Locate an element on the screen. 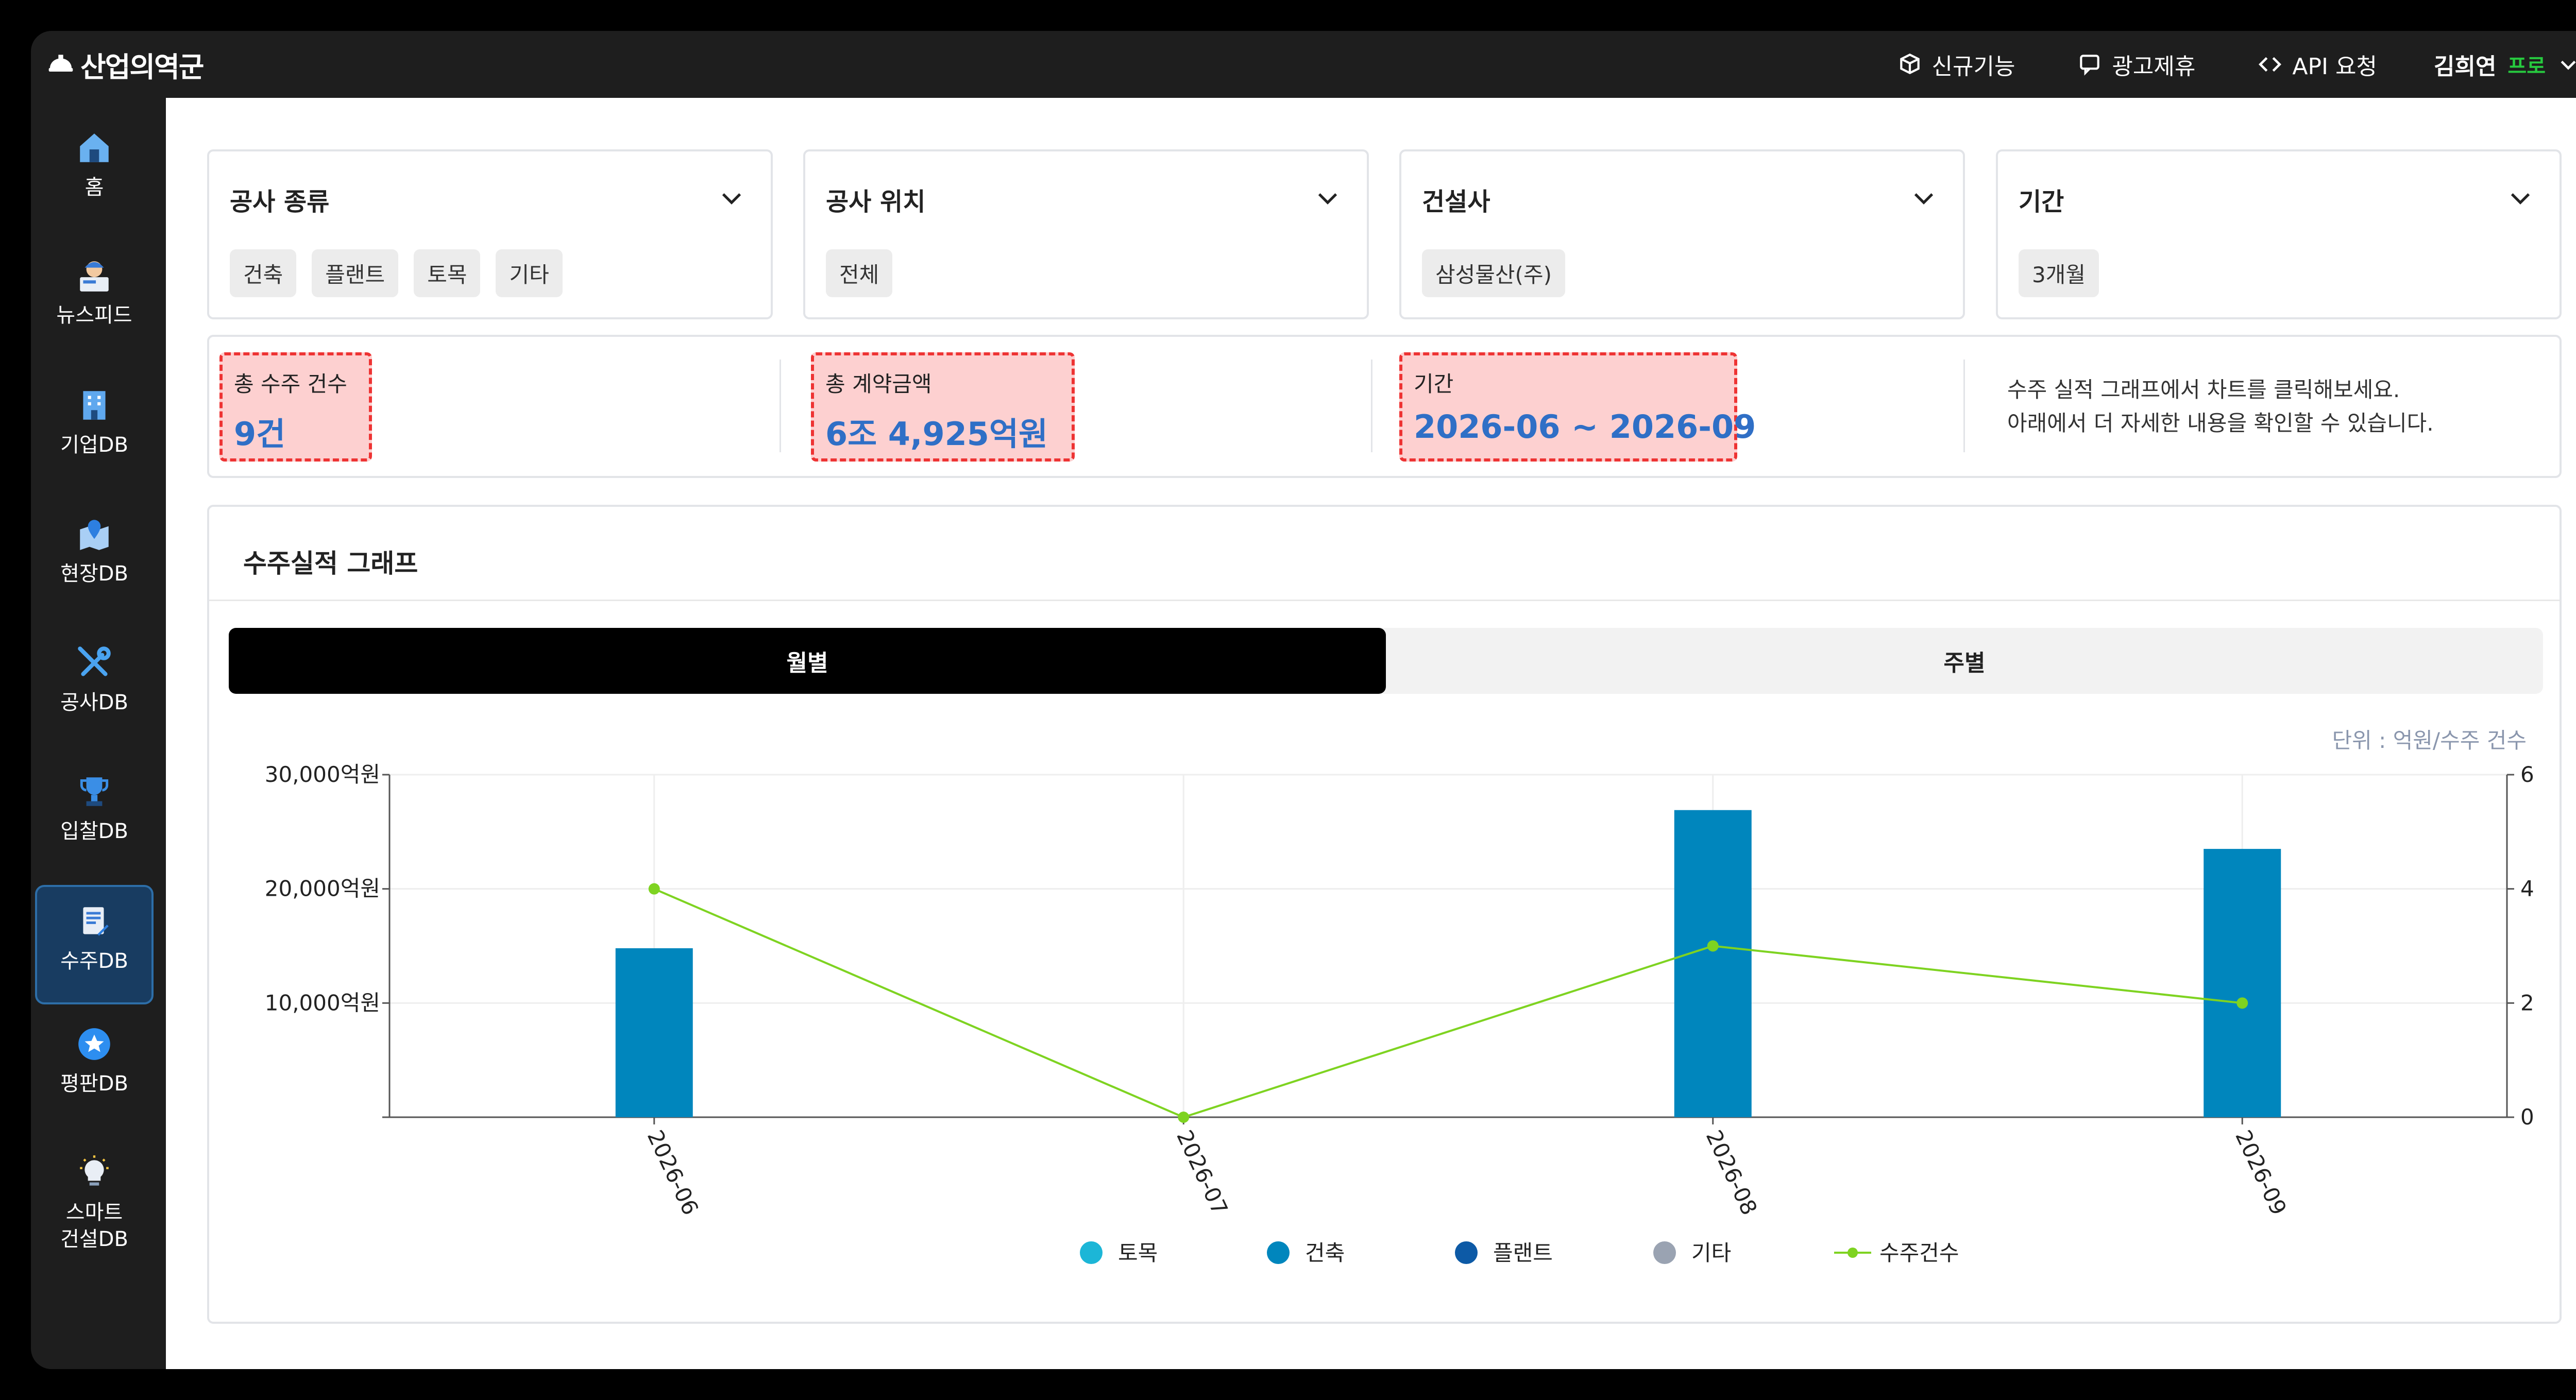  chip: 전체 is located at coordinates (859, 273).